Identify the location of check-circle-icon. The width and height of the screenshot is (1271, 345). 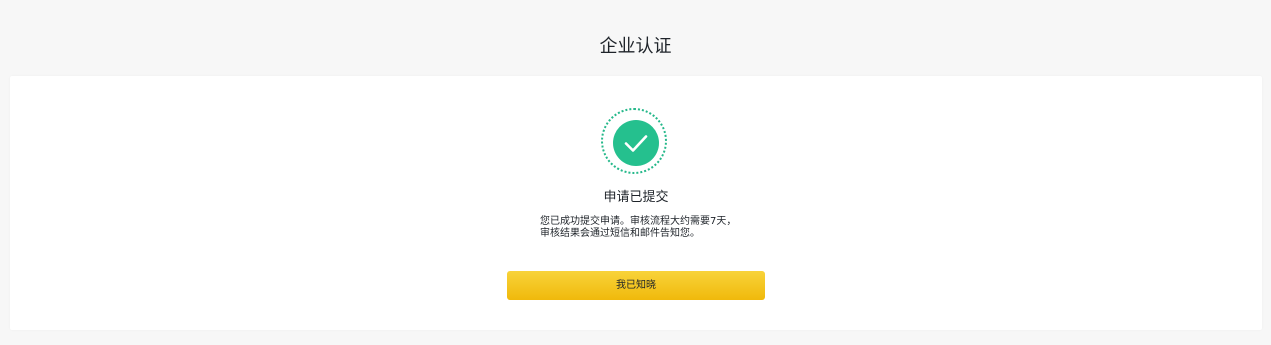
(636, 143).